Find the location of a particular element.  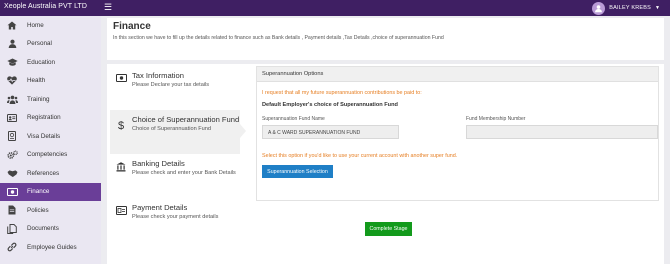

sidebar-item-education: Education is located at coordinates (50, 62).